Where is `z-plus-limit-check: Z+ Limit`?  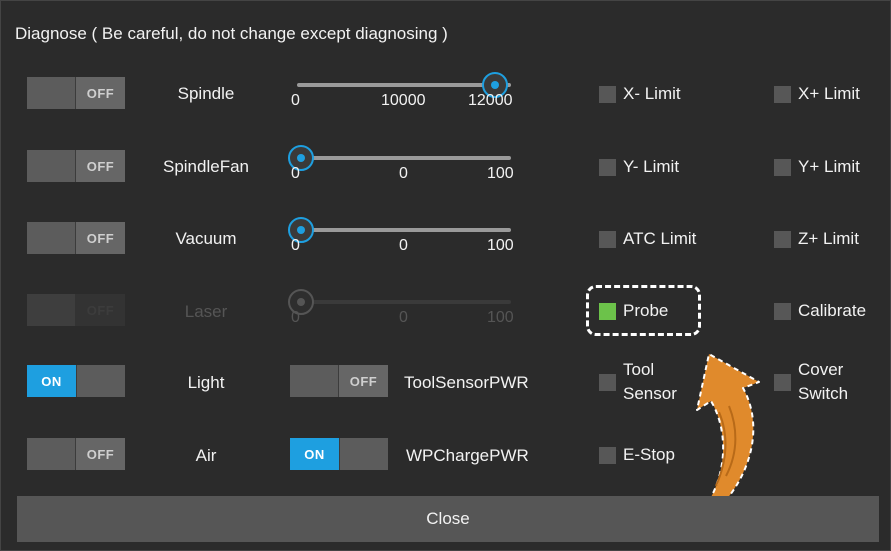 z-plus-limit-check: Z+ Limit is located at coordinates (816, 239).